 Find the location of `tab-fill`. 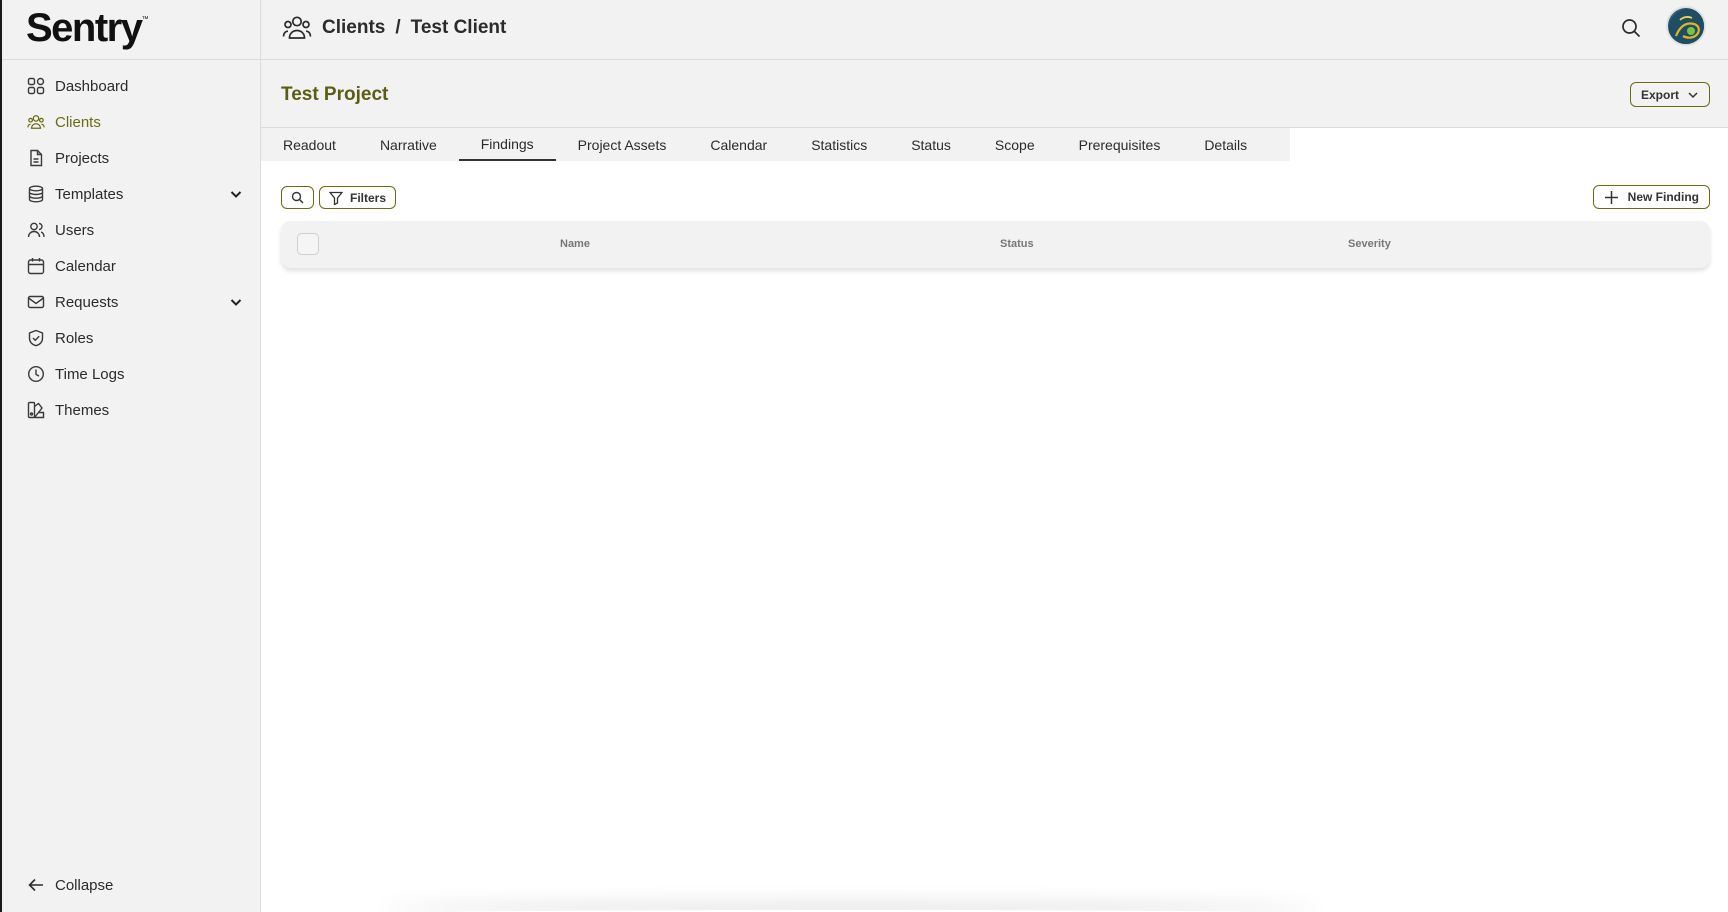

tab-fill is located at coordinates (1509, 144).